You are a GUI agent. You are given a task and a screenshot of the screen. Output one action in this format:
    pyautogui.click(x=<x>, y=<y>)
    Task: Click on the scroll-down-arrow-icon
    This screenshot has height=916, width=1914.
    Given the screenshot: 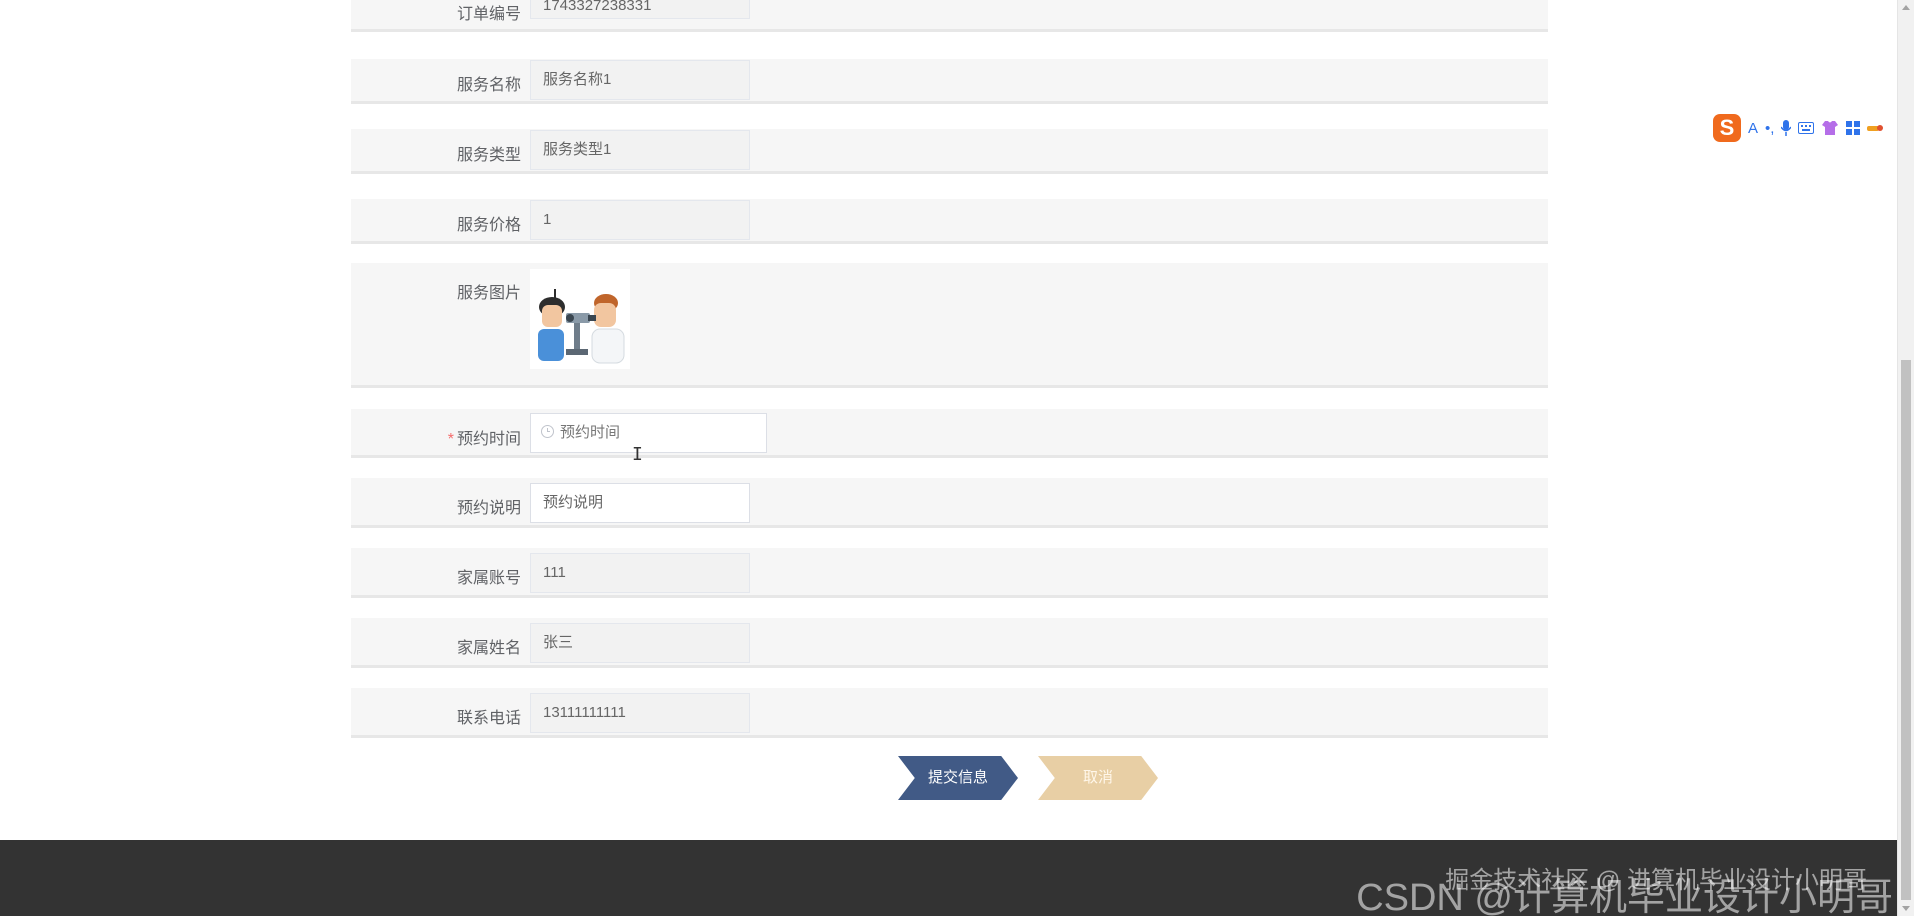 What is the action you would take?
    pyautogui.click(x=1906, y=908)
    